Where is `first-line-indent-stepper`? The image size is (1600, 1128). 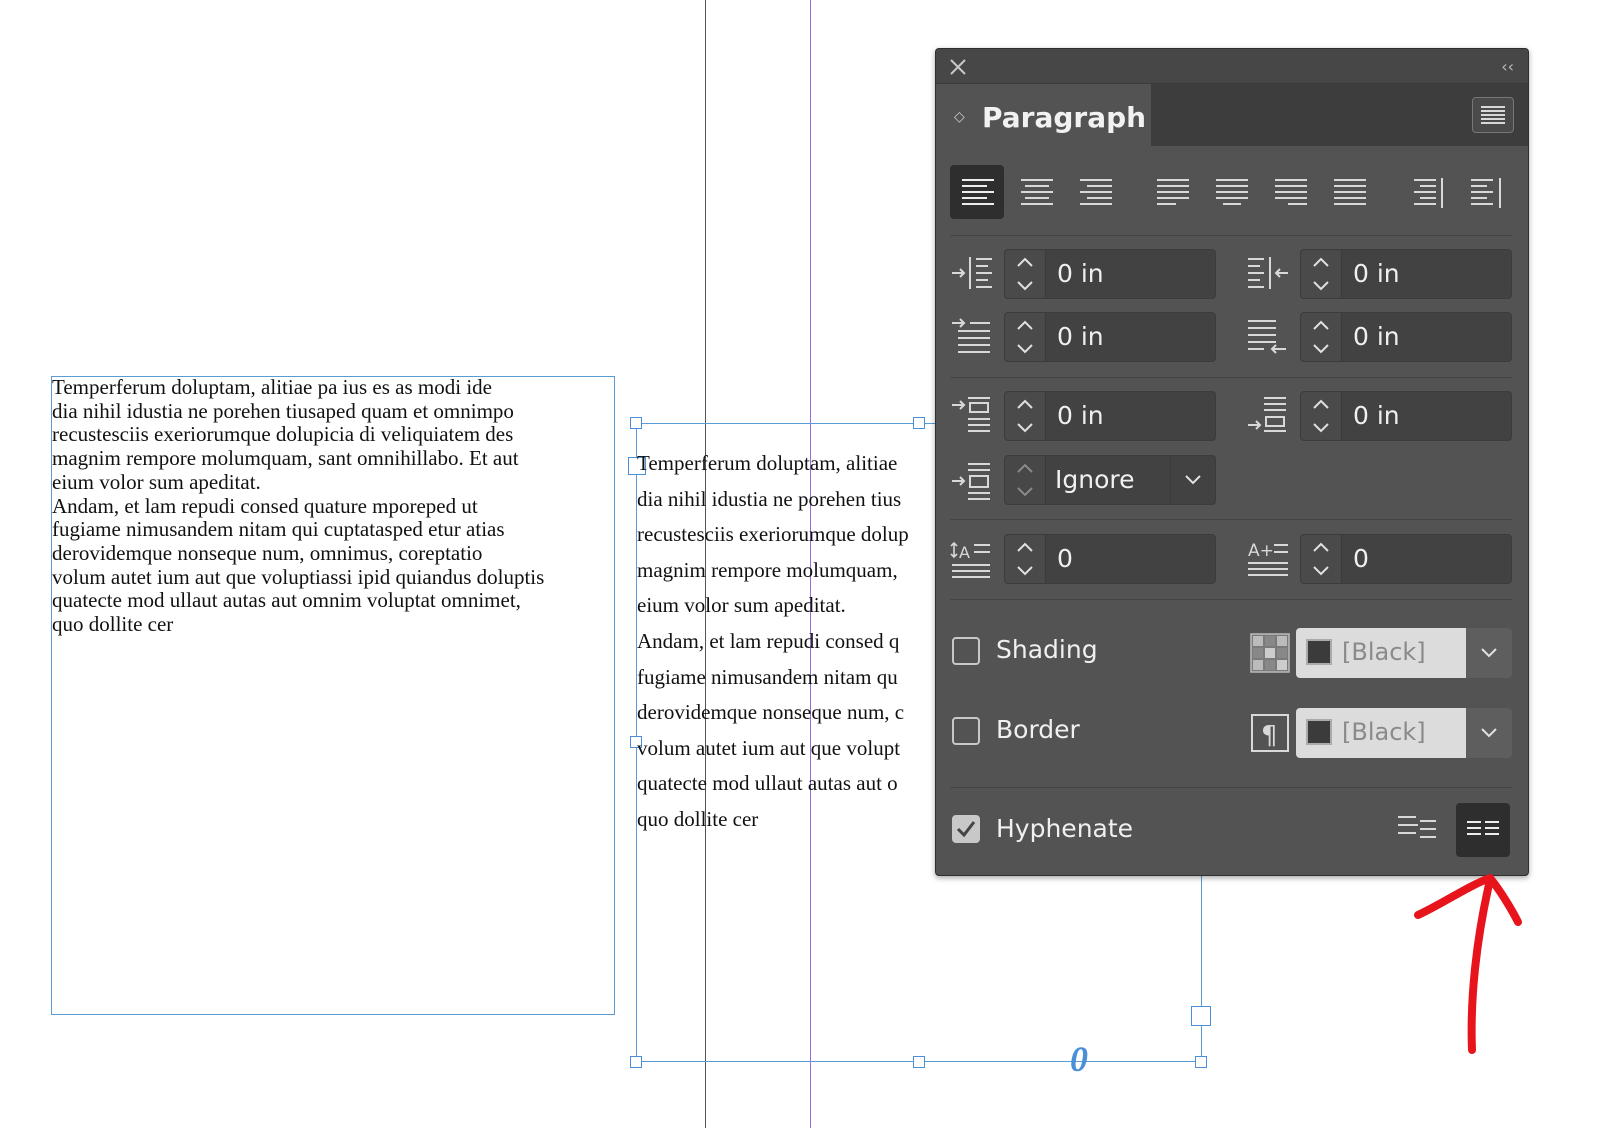
first-line-indent-stepper is located at coordinates (1025, 337).